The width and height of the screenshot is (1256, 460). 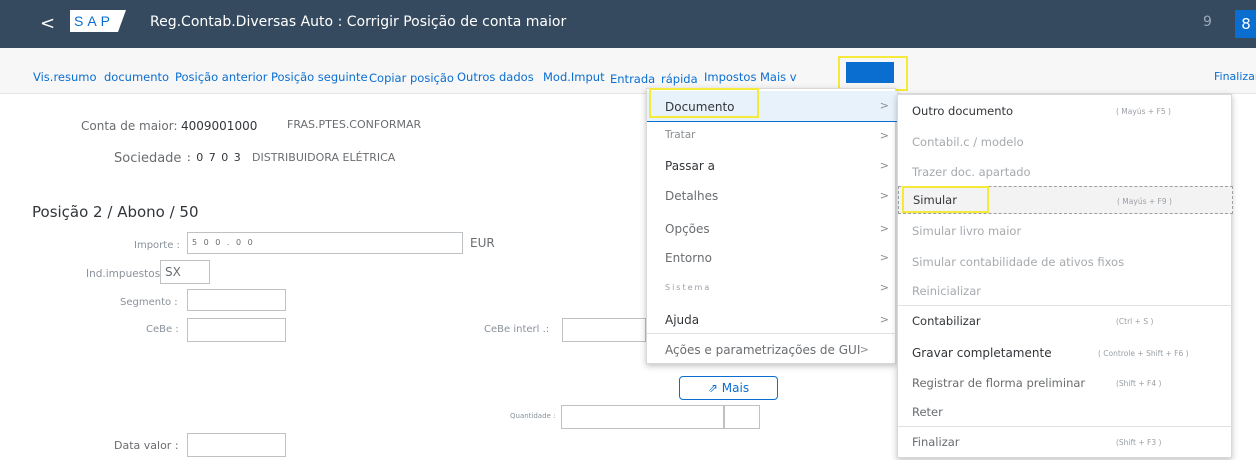 I want to click on submenu-simular-livro-maior: Simular livro maior, so click(x=1065, y=231).